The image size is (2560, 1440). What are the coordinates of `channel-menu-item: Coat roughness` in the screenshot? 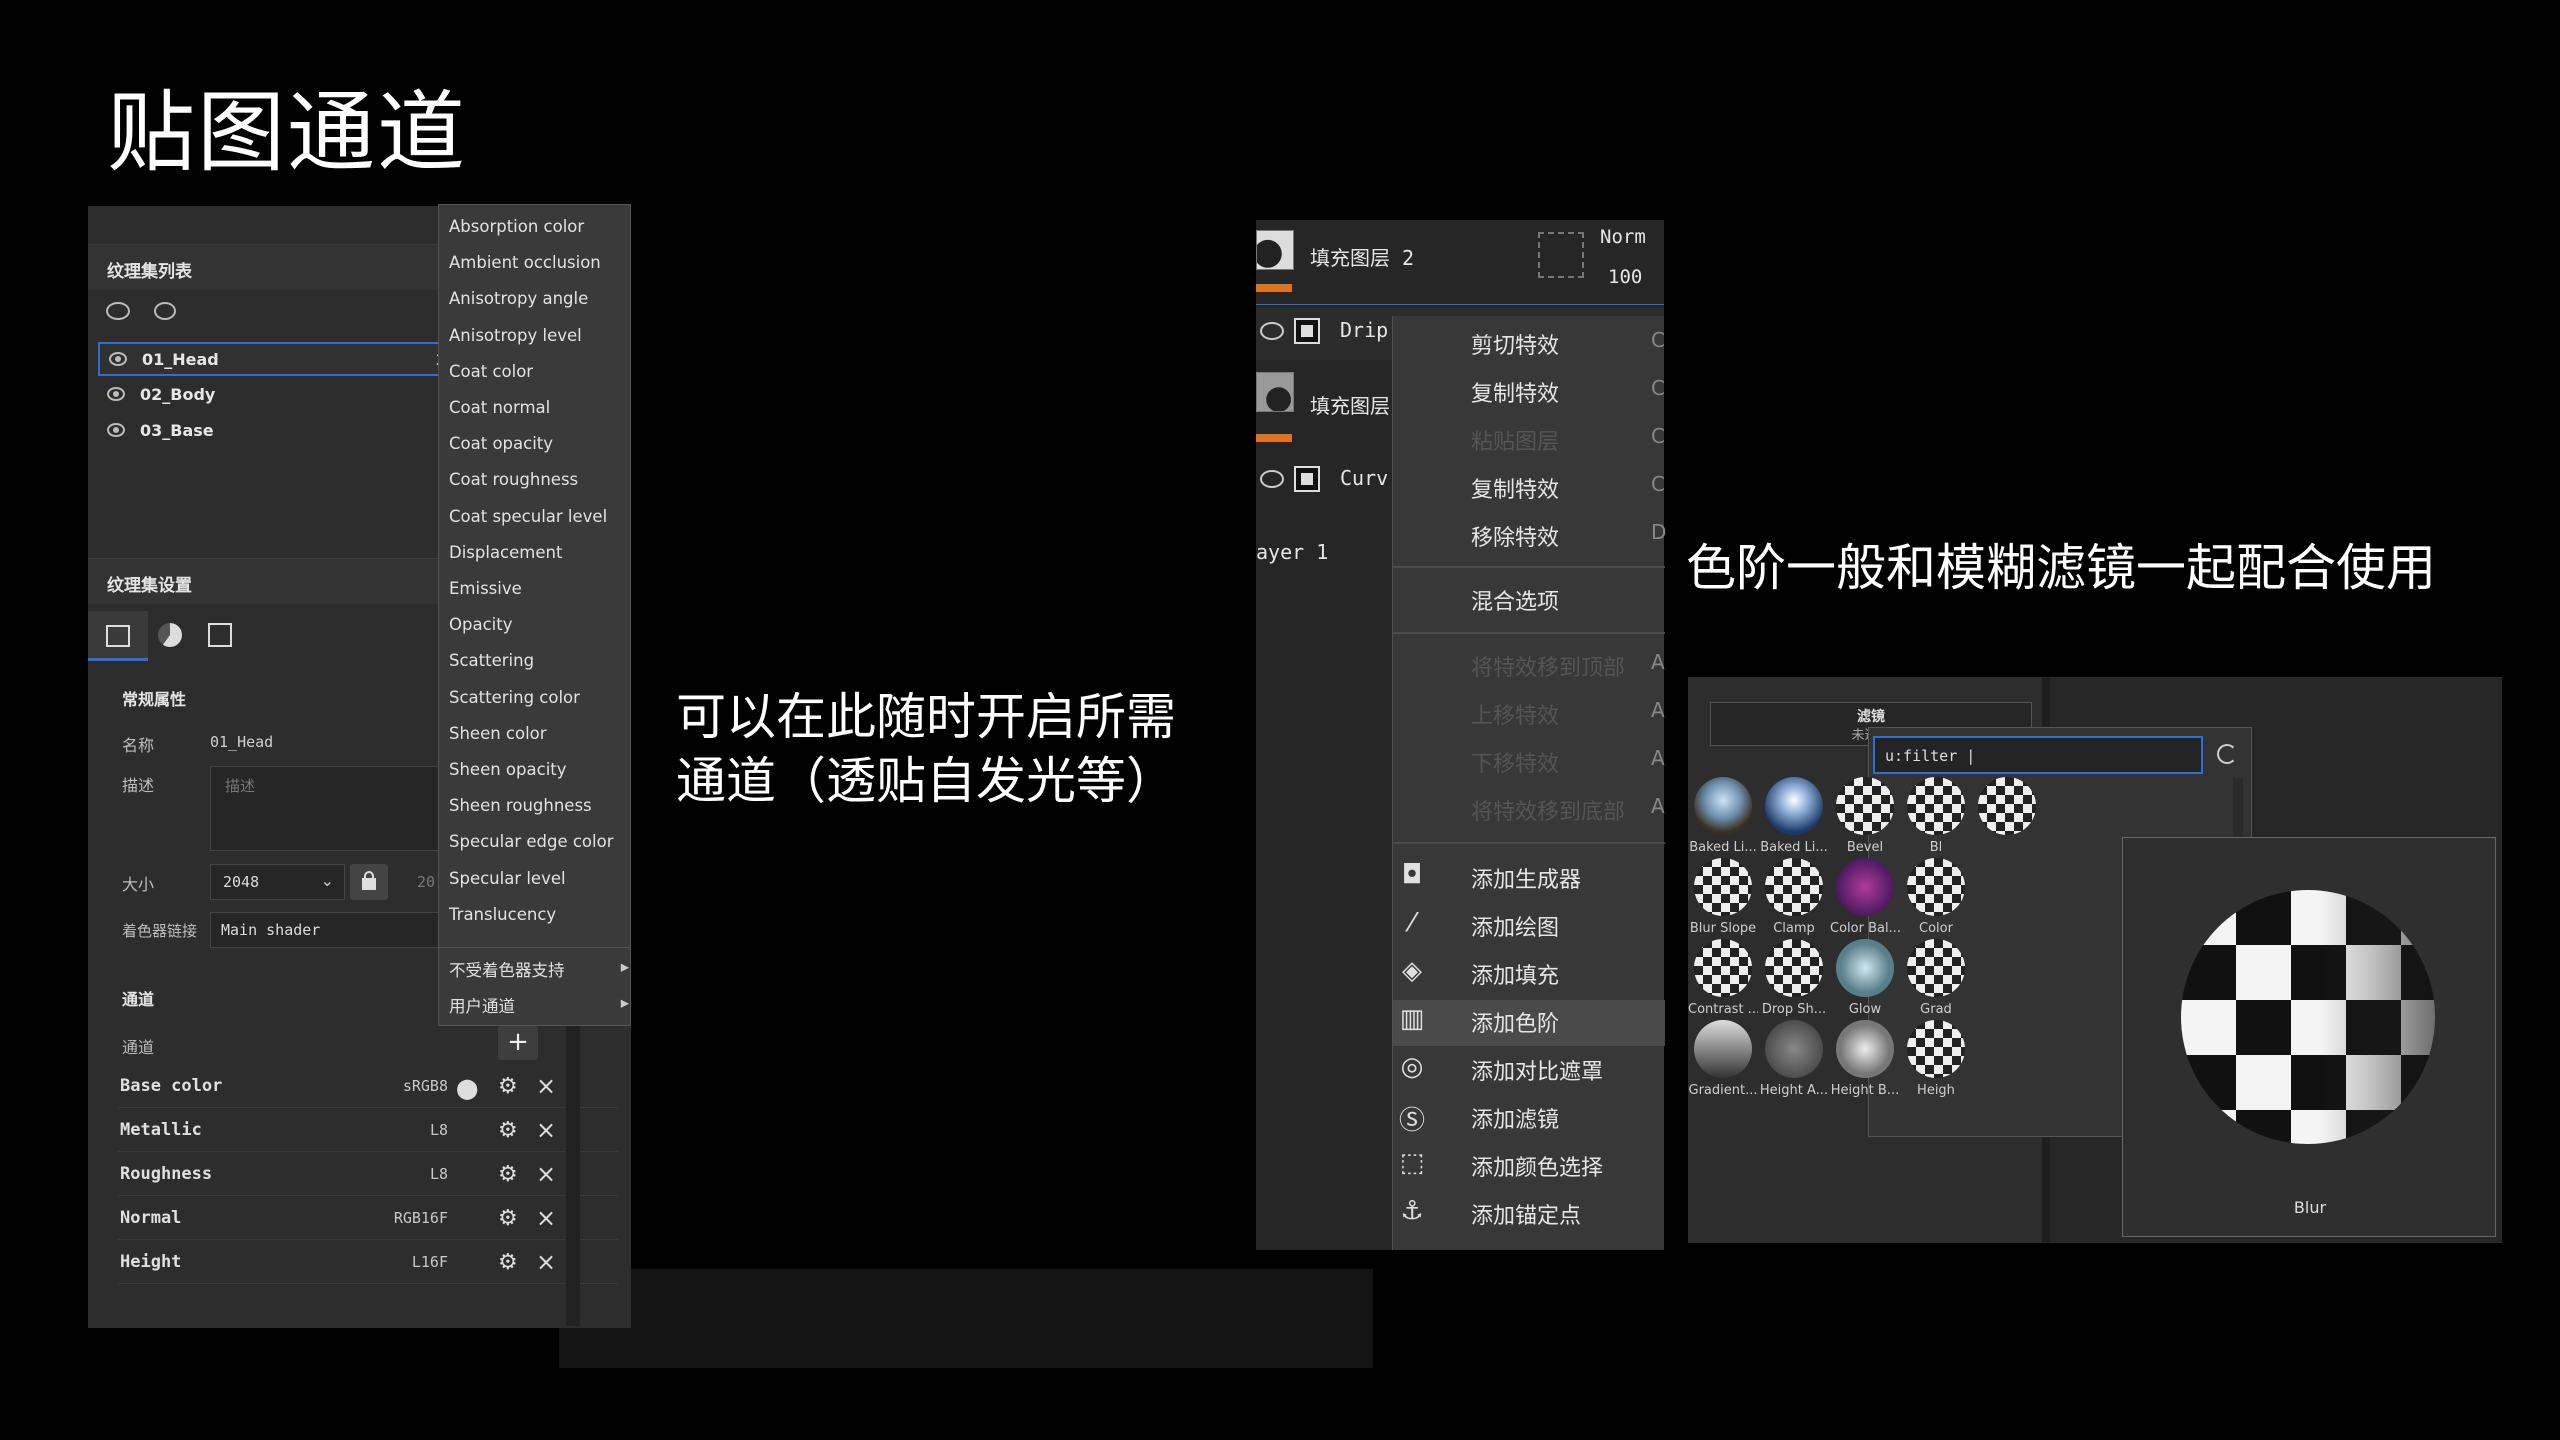 It's located at (513, 479).